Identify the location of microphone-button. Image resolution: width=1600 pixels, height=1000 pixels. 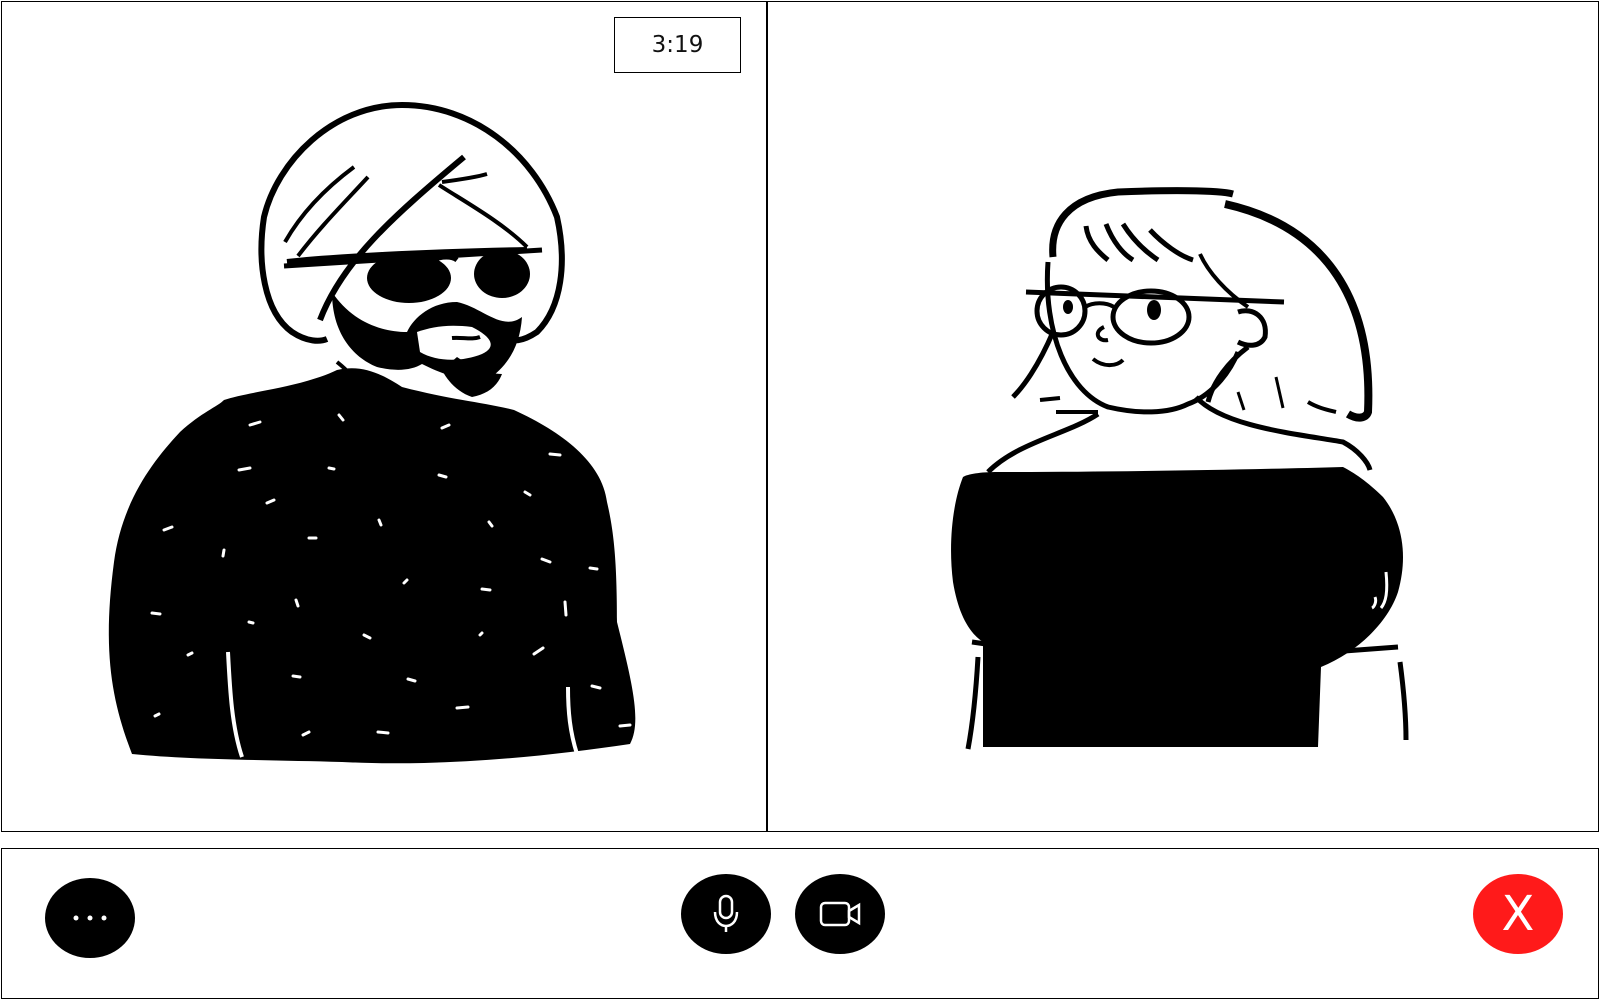
(726, 914).